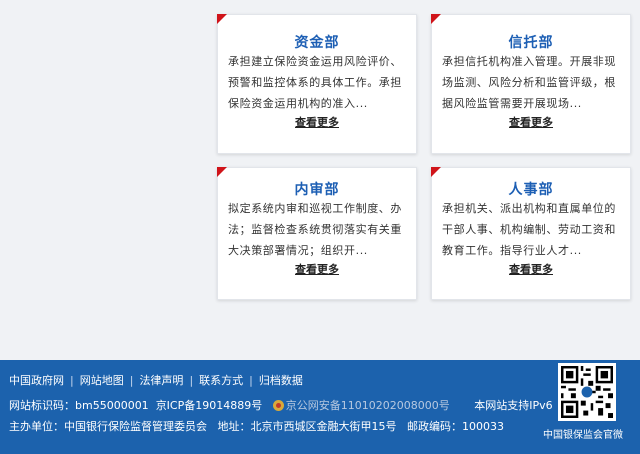 The width and height of the screenshot is (640, 454). I want to click on host-unit: 主办单位：中国银行保险监督管理委员会, so click(108, 426).